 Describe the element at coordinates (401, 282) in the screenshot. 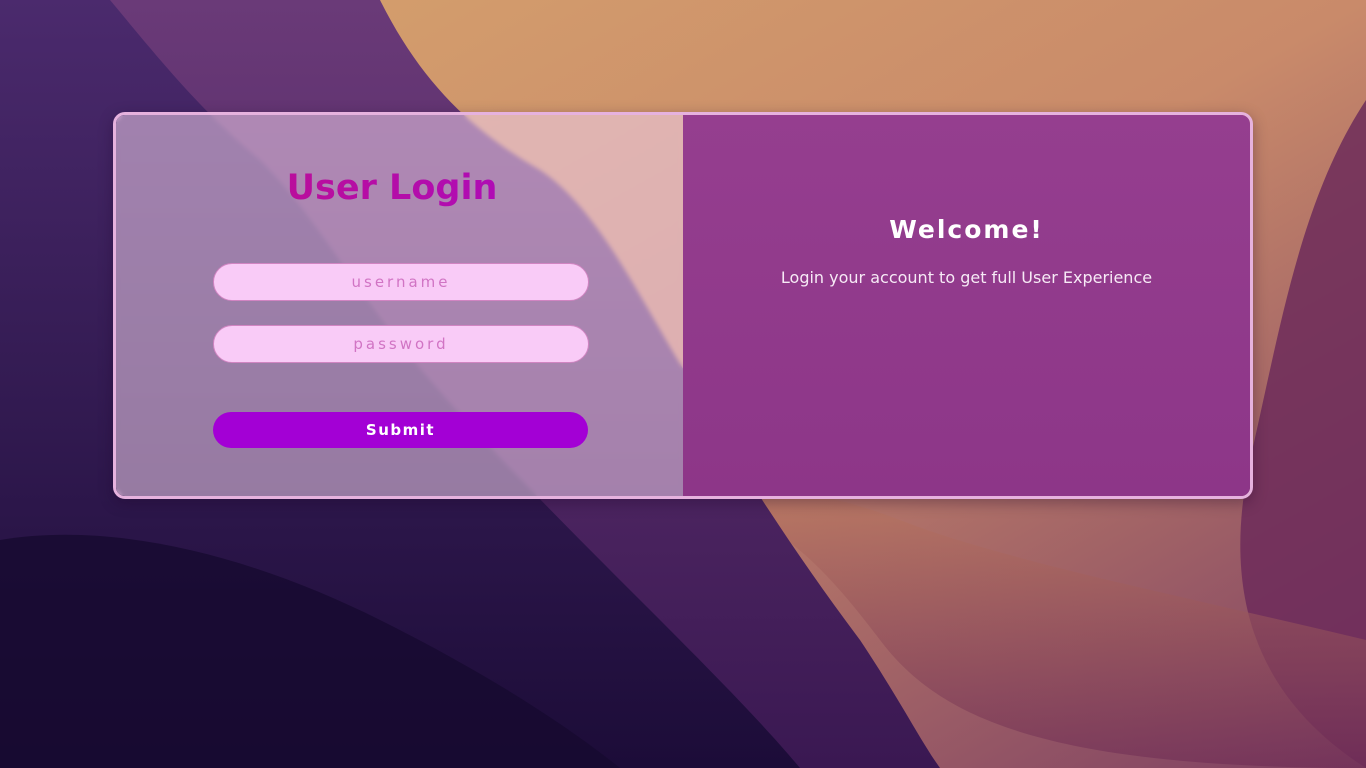

I see `username-input` at that location.